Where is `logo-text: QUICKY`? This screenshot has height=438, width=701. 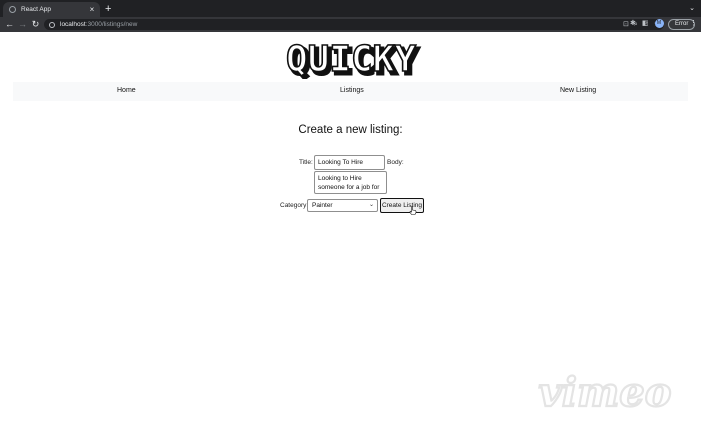
logo-text: QUICKY is located at coordinates (351, 60).